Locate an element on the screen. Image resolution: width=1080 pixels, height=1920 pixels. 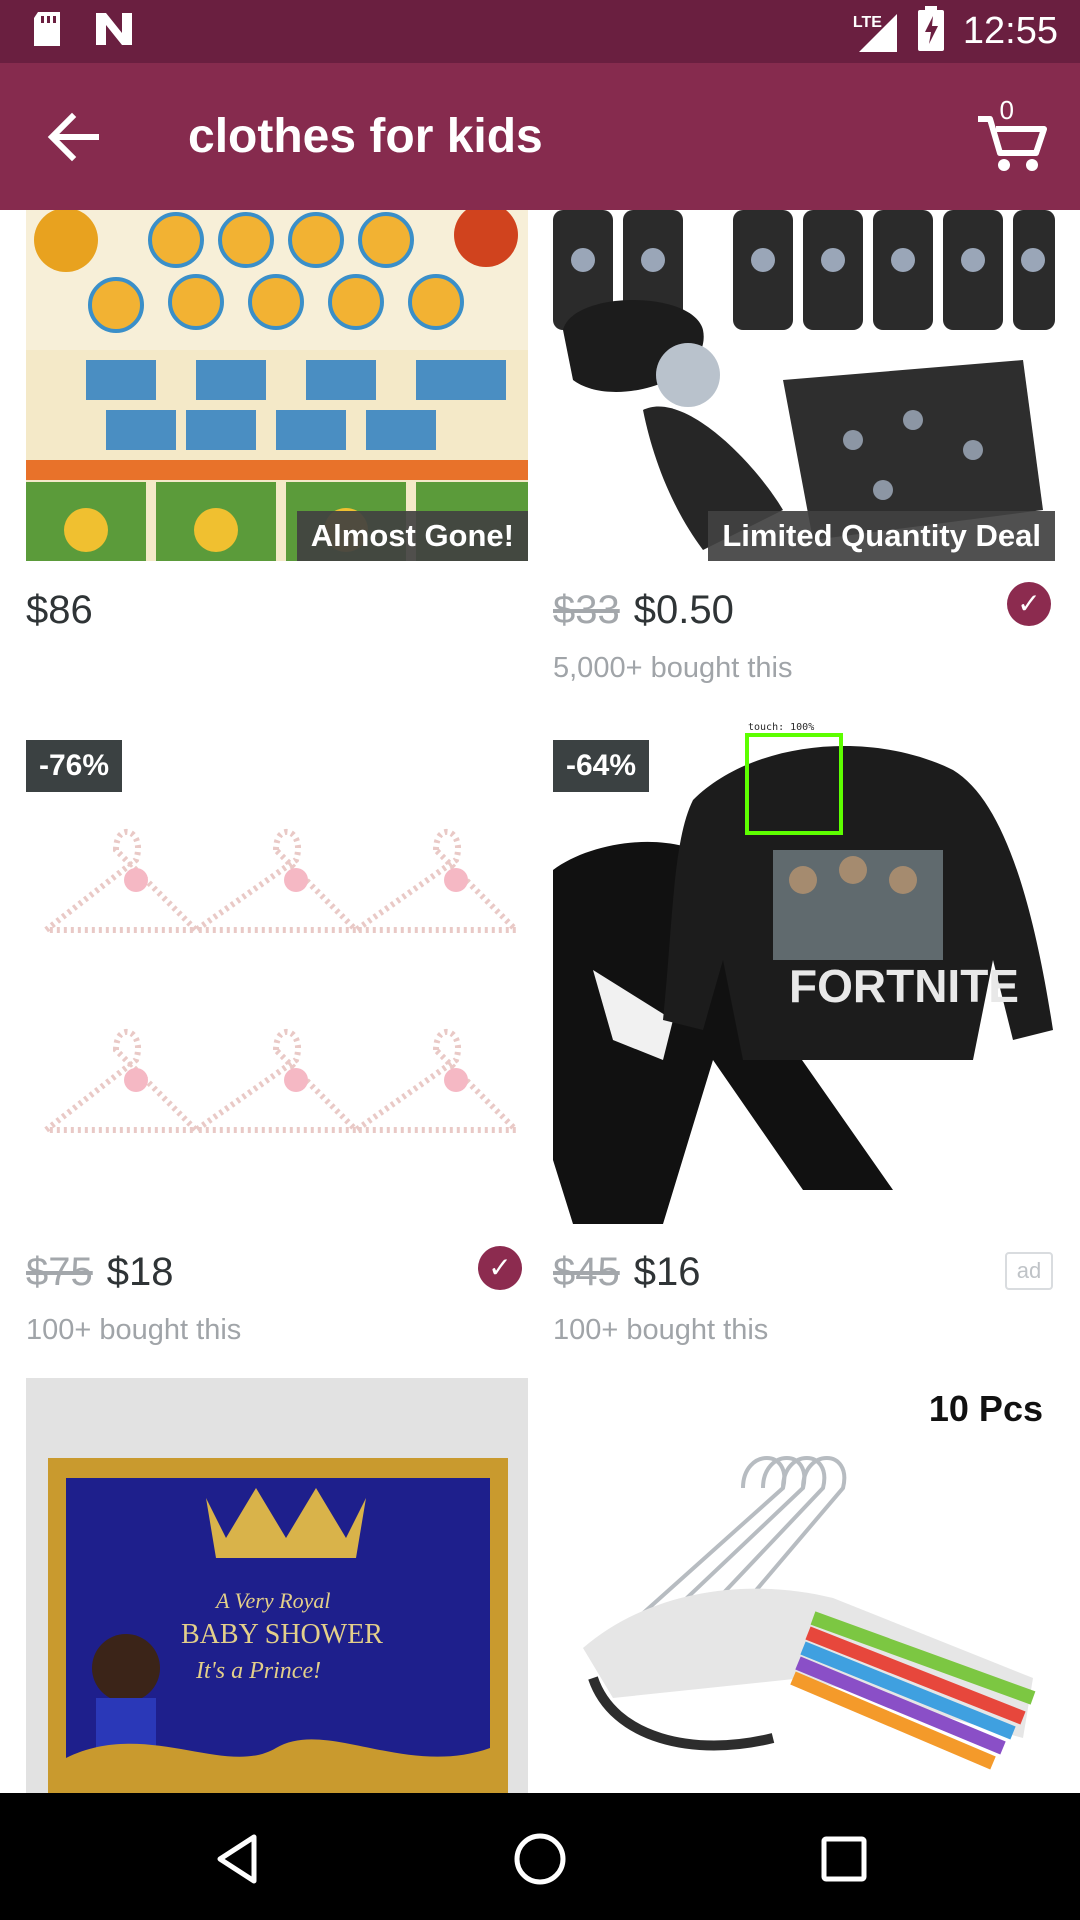
nav-recents-button is located at coordinates (844, 1859).